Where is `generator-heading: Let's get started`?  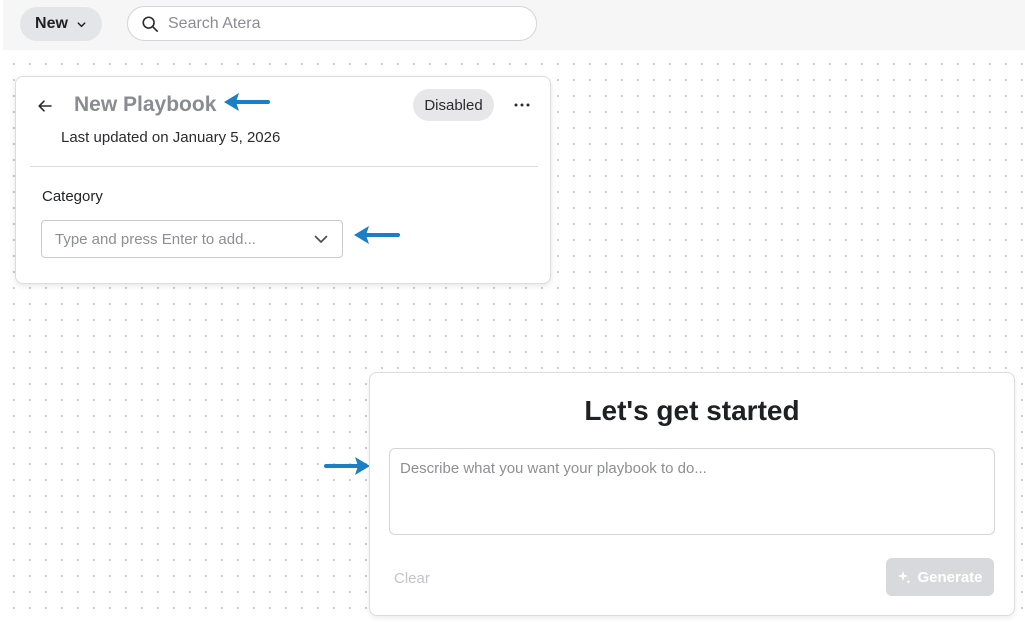 generator-heading: Let's get started is located at coordinates (692, 410).